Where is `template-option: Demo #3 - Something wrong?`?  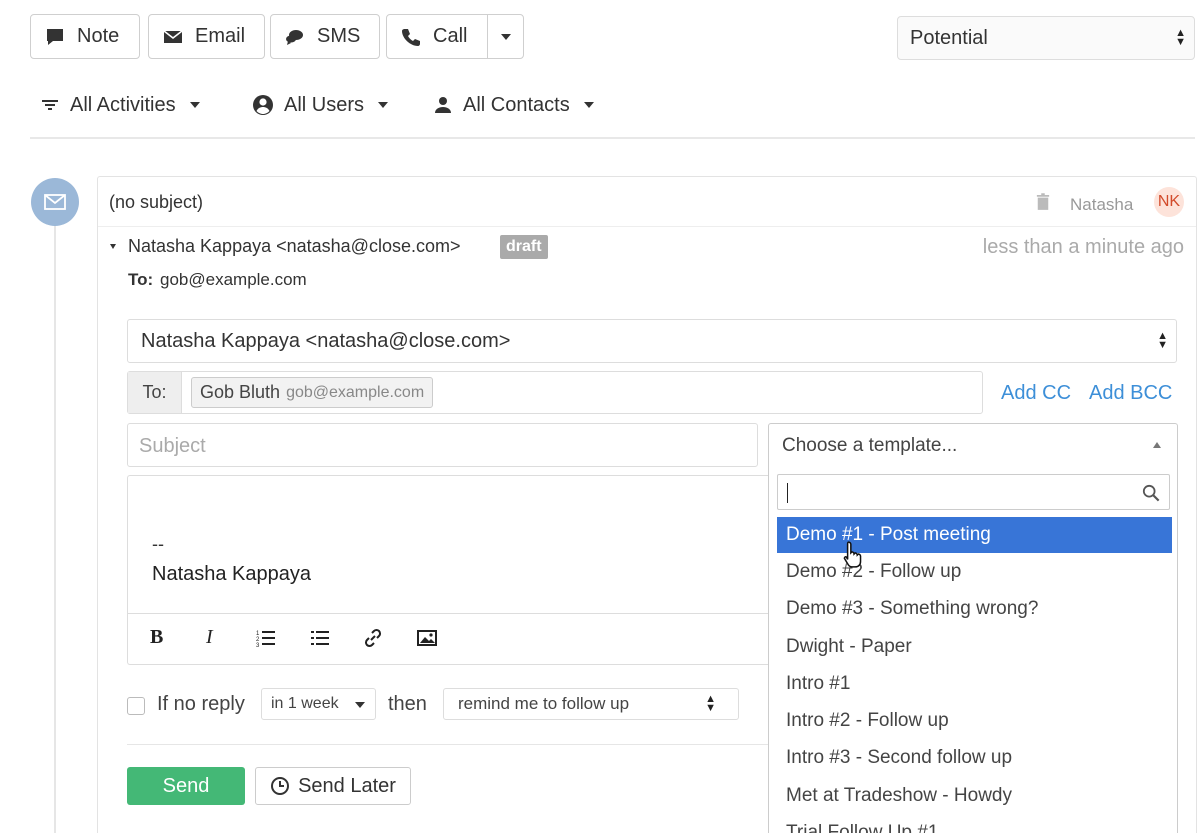 template-option: Demo #3 - Something wrong? is located at coordinates (974, 609).